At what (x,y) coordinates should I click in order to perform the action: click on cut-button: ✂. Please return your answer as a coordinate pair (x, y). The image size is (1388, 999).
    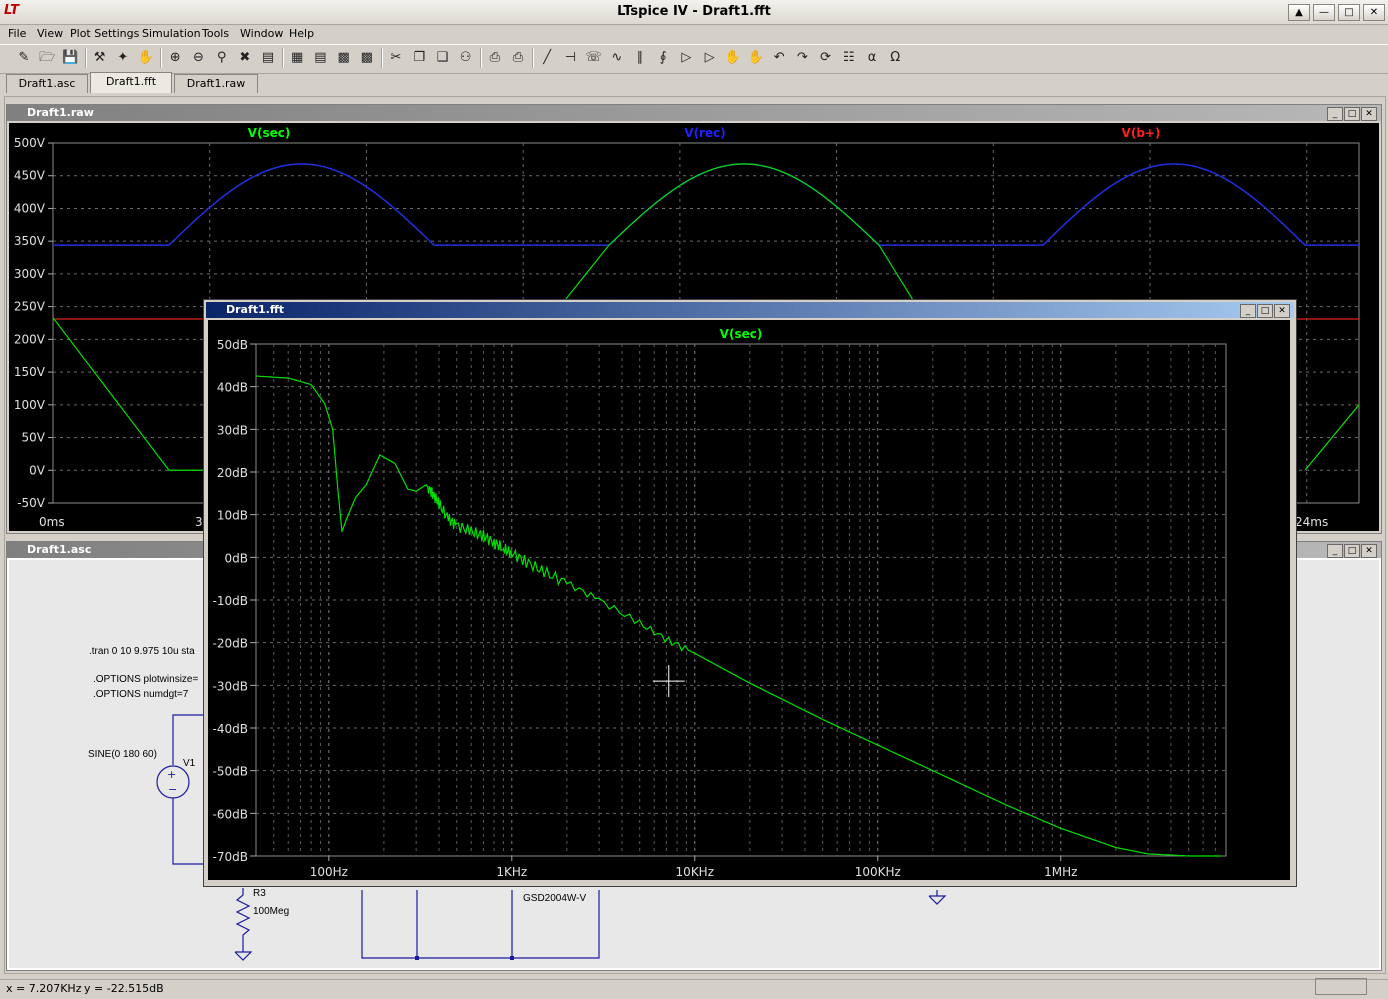
    Looking at the image, I should click on (396, 58).